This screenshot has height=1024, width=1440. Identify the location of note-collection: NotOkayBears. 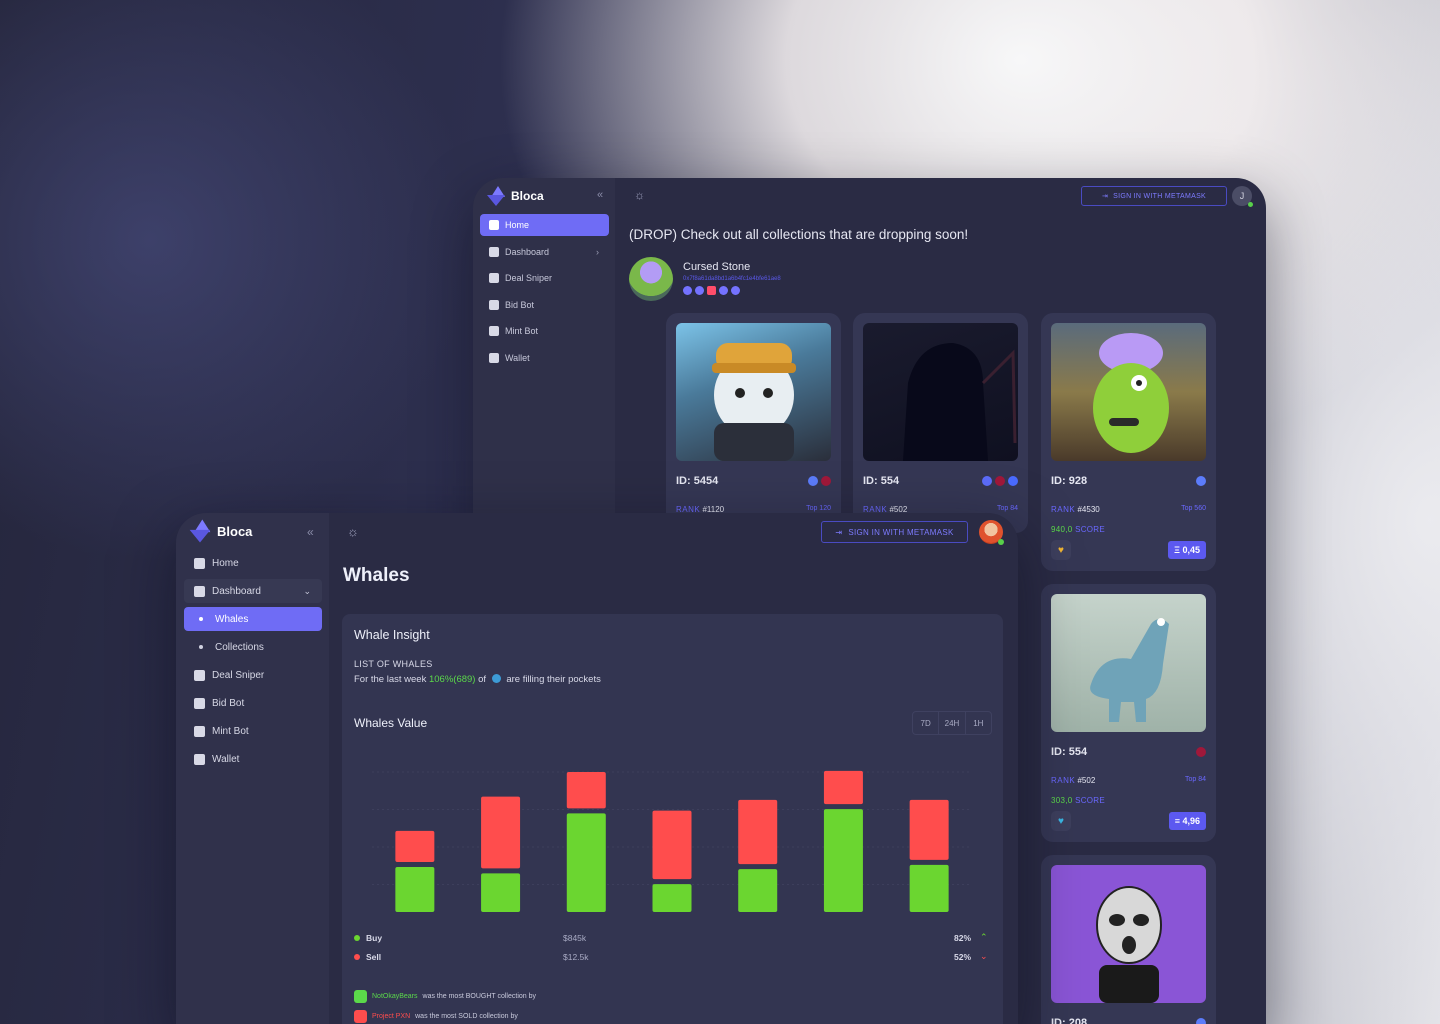
(395, 996).